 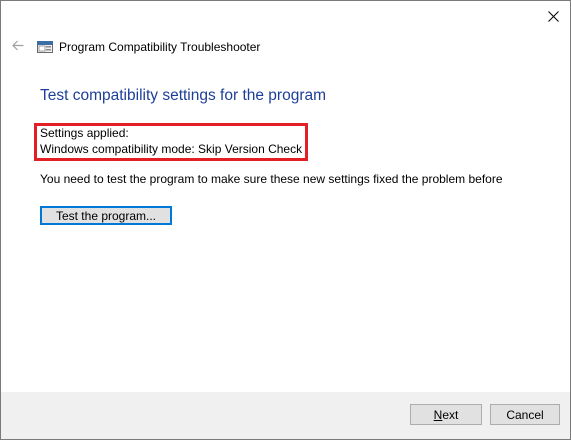 What do you see at coordinates (285, 415) in the screenshot?
I see `footer-bar: Next Cancel` at bounding box center [285, 415].